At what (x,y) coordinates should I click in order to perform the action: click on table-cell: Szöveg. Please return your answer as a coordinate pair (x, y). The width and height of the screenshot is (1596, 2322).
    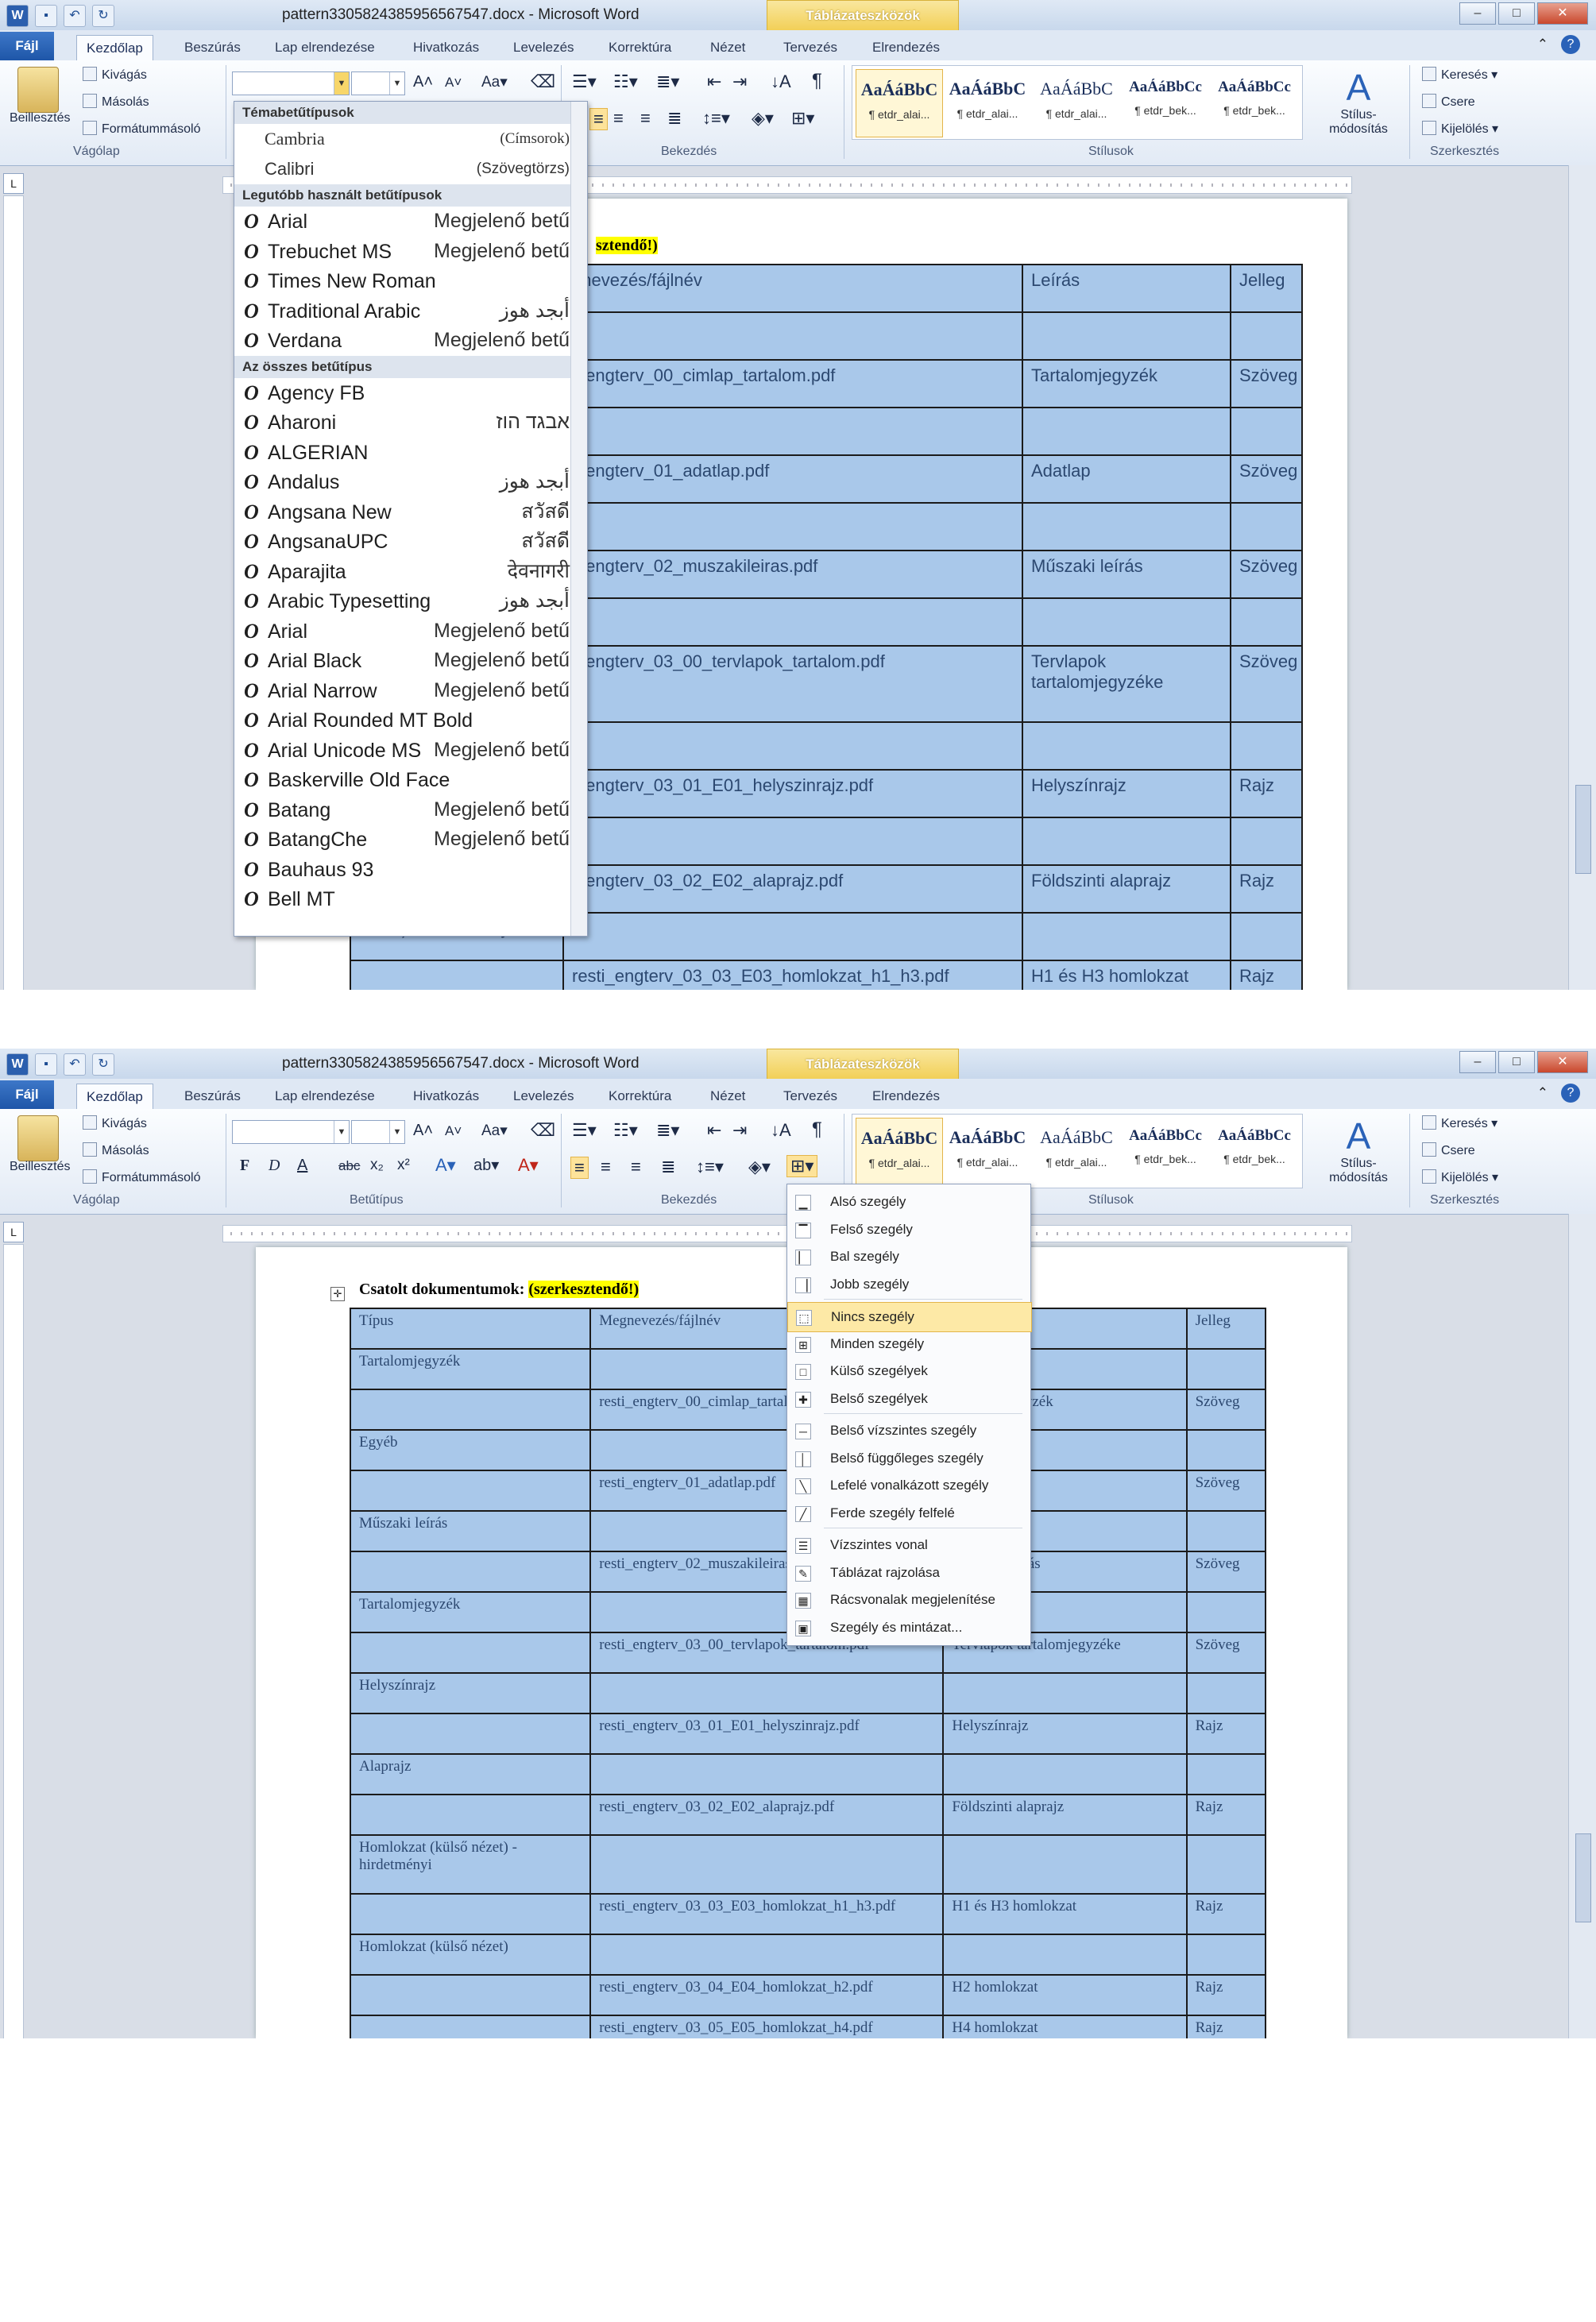
    Looking at the image, I should click on (1266, 479).